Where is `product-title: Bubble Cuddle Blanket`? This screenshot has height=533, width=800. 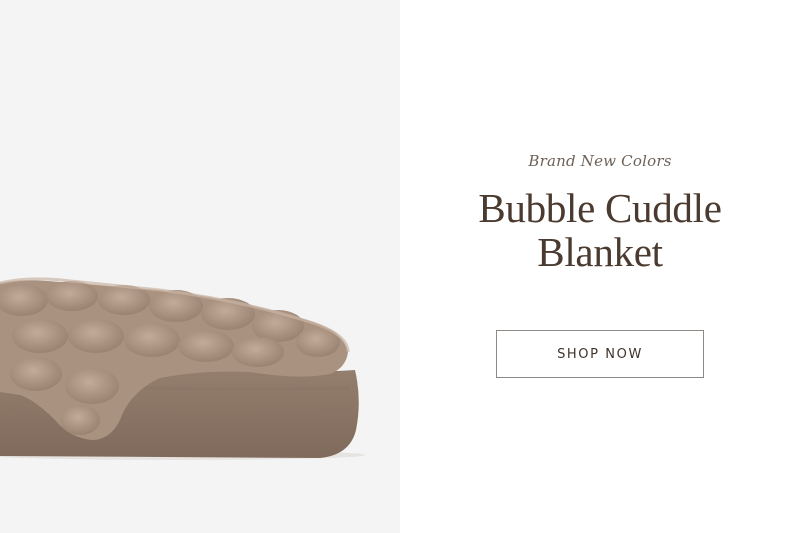
product-title: Bubble Cuddle Blanket is located at coordinates (600, 230).